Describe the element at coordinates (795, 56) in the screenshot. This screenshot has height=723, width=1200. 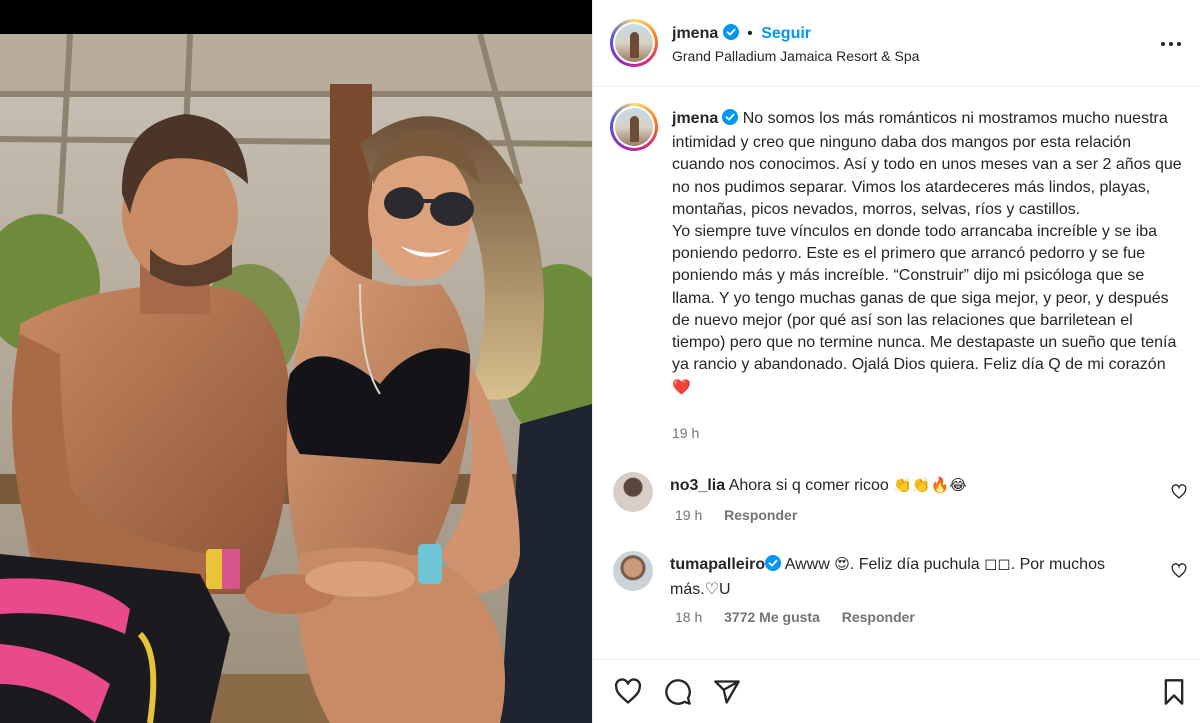
I see `post-location: Grand Palladium Jamaica Resort & Spa` at that location.